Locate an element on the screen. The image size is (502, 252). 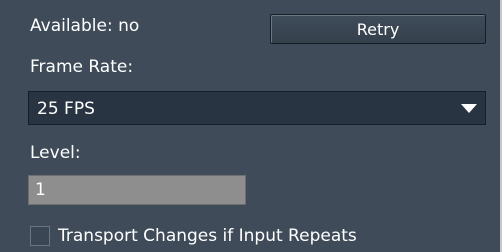
retry-button: Retry is located at coordinates (378, 29).